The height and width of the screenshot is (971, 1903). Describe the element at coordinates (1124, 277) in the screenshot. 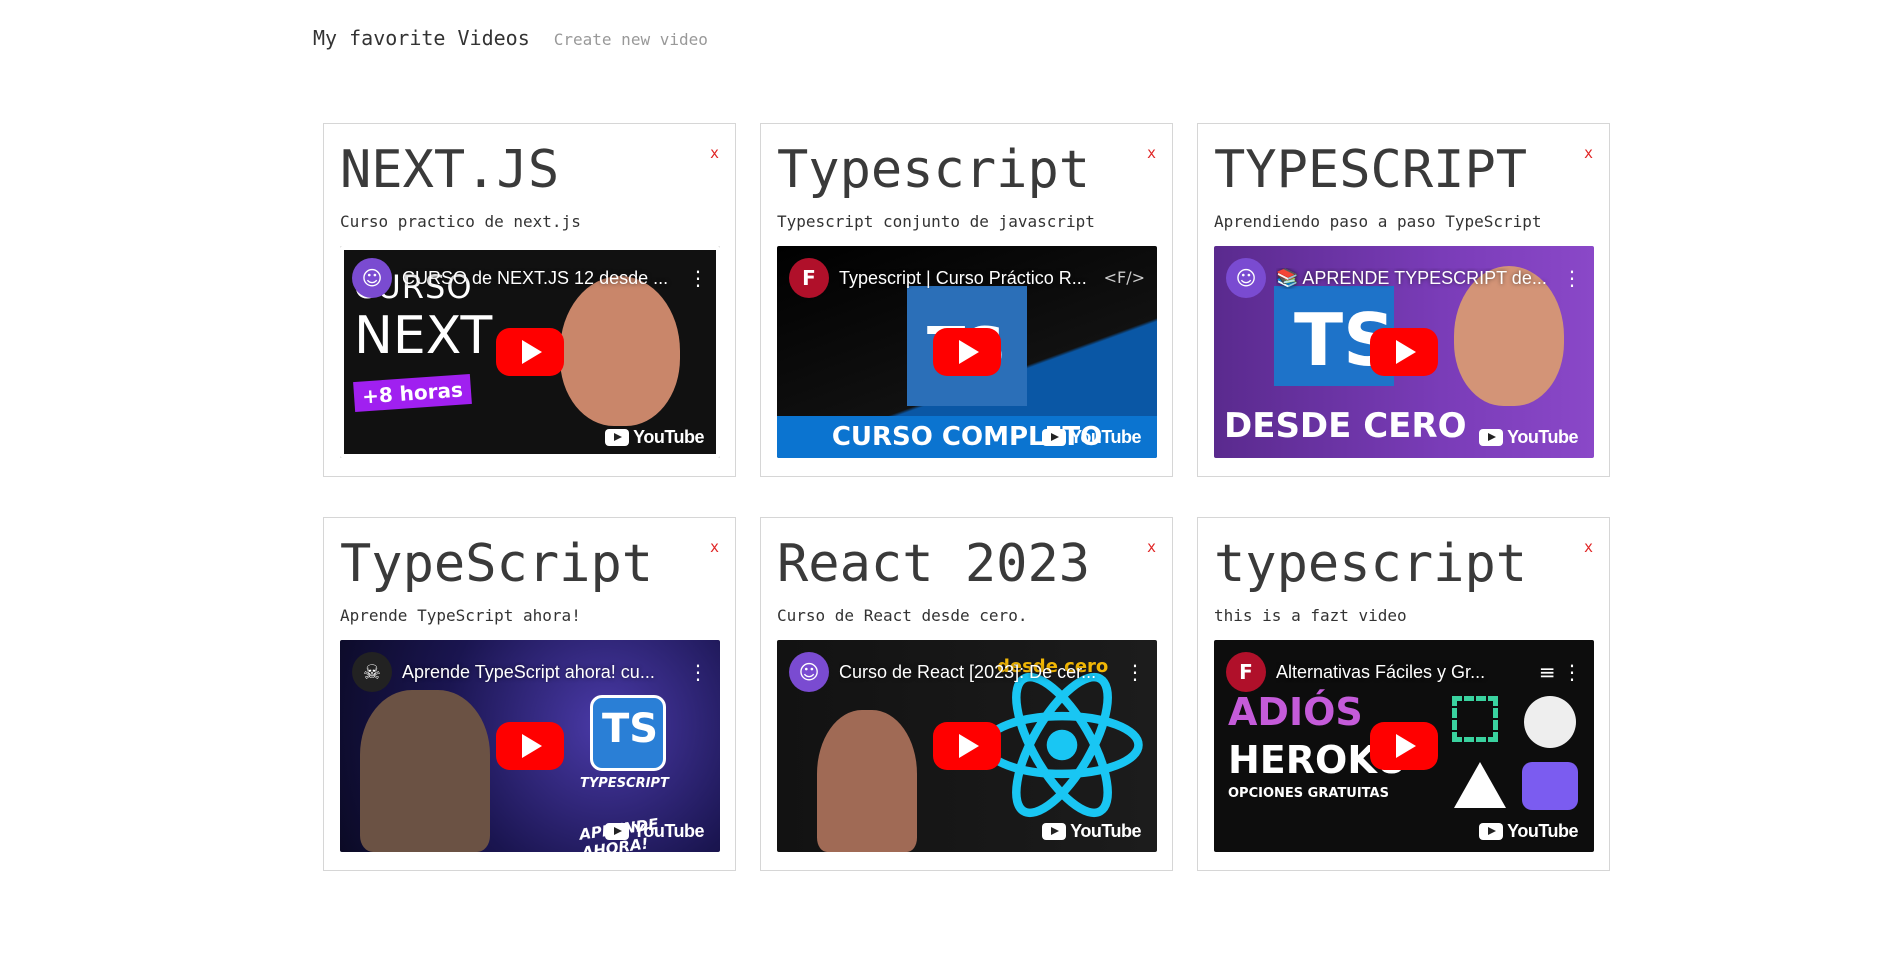

I see `more-options-icon: <F/>` at that location.